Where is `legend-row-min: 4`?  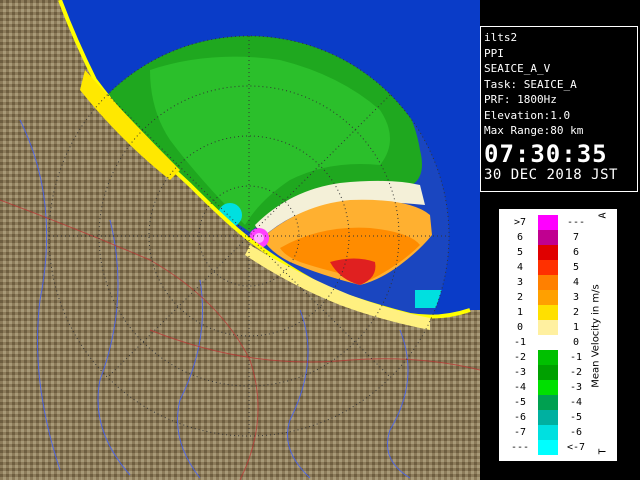
legend-row-min: 4 is located at coordinates (520, 267).